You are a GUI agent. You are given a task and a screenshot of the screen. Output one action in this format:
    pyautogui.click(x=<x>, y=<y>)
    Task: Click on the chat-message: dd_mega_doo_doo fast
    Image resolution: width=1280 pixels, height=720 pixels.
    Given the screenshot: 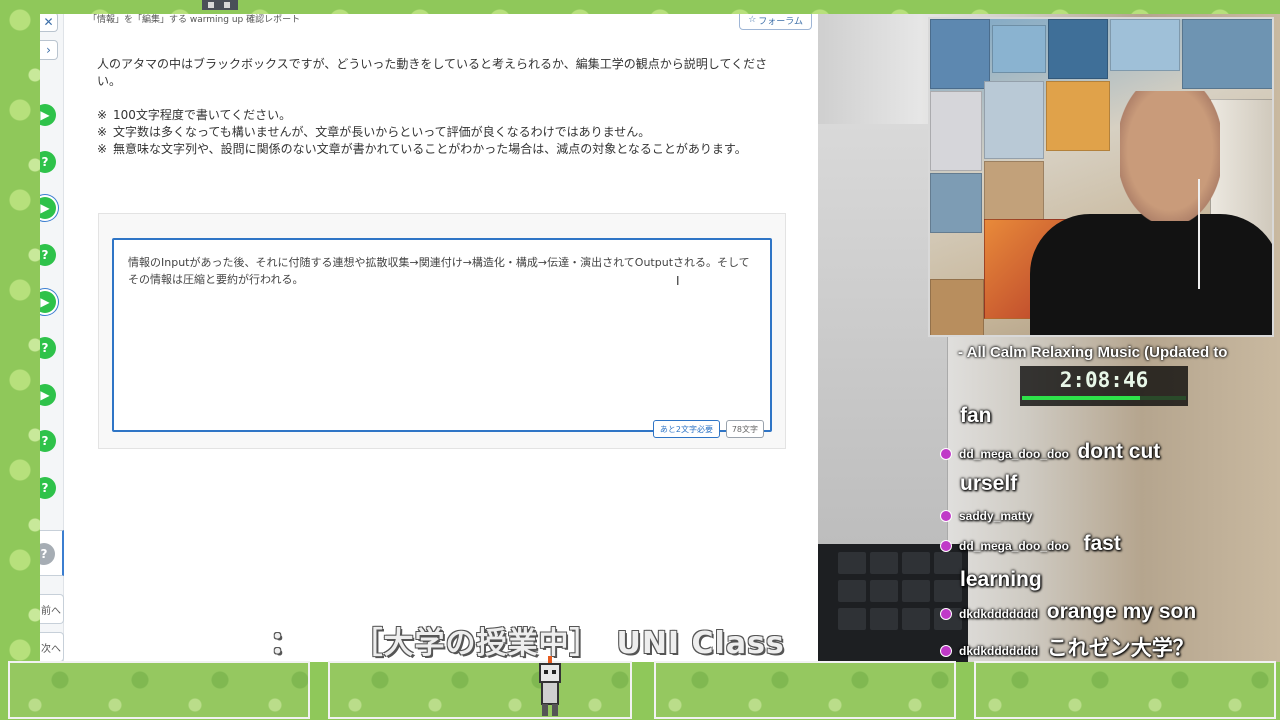 What is the action you would take?
    pyautogui.click(x=1030, y=544)
    